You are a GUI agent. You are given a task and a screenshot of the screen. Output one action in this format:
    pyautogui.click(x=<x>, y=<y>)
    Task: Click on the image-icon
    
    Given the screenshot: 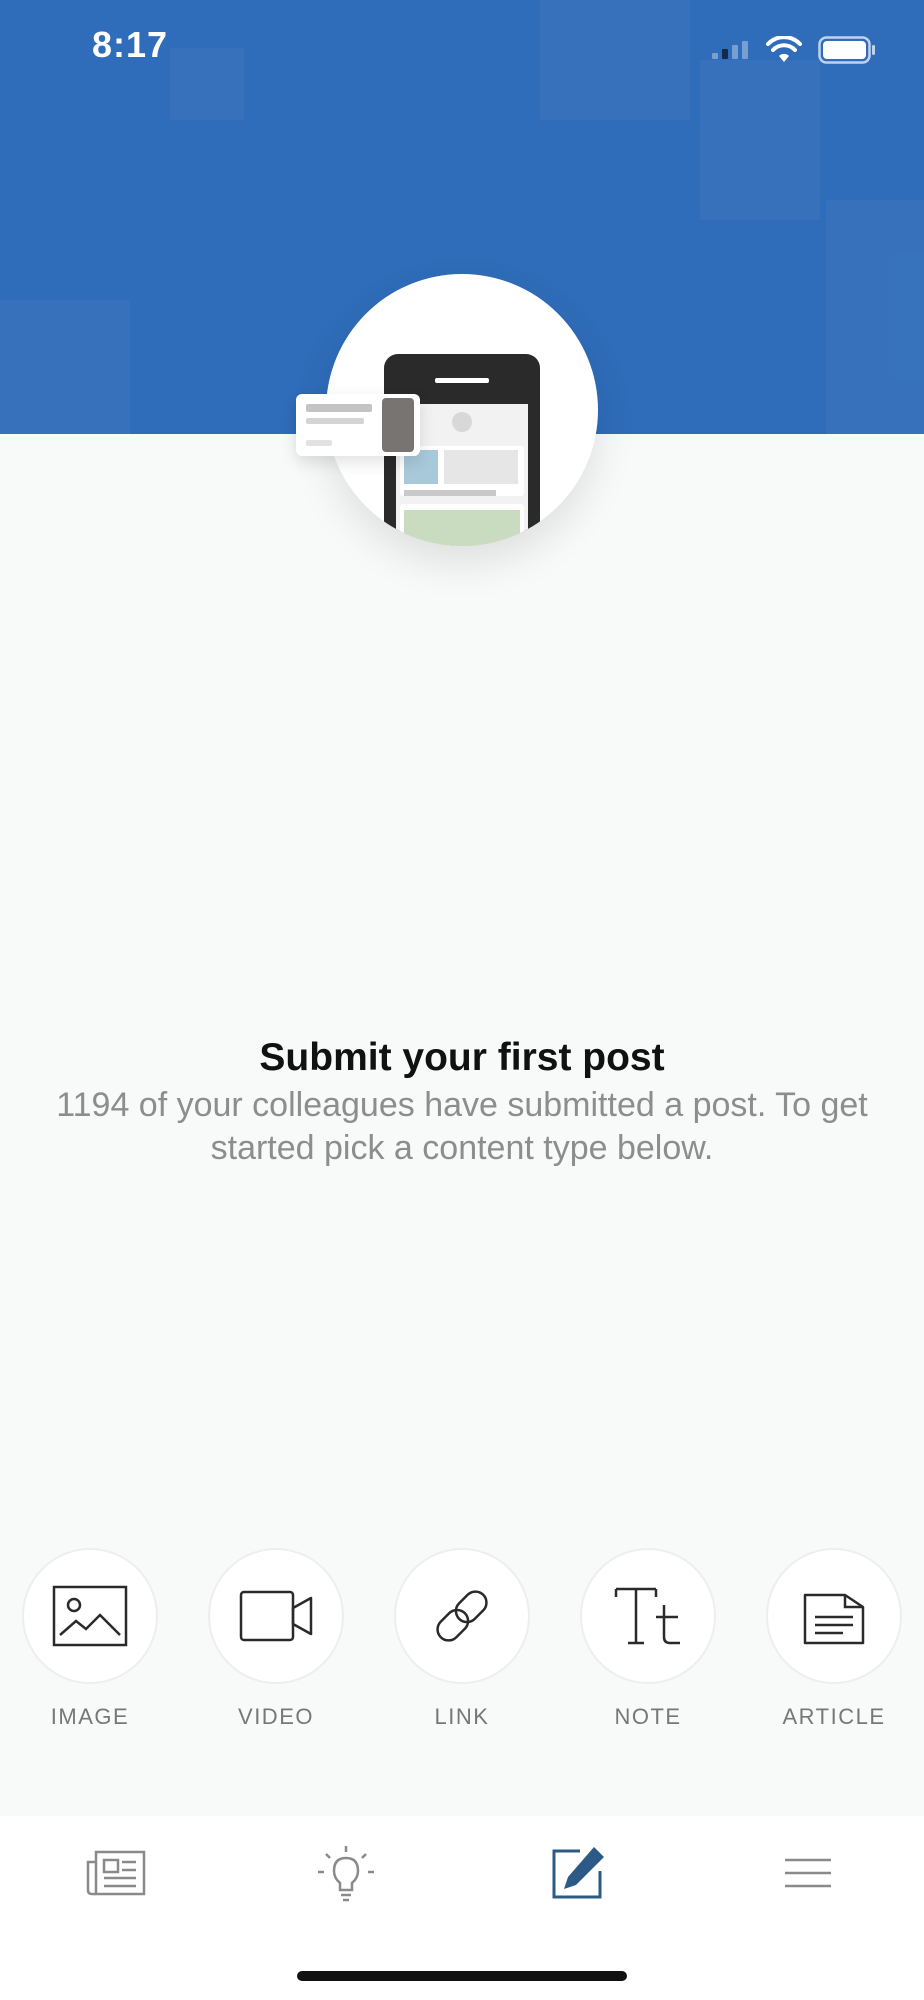 What is the action you would take?
    pyautogui.click(x=90, y=1616)
    